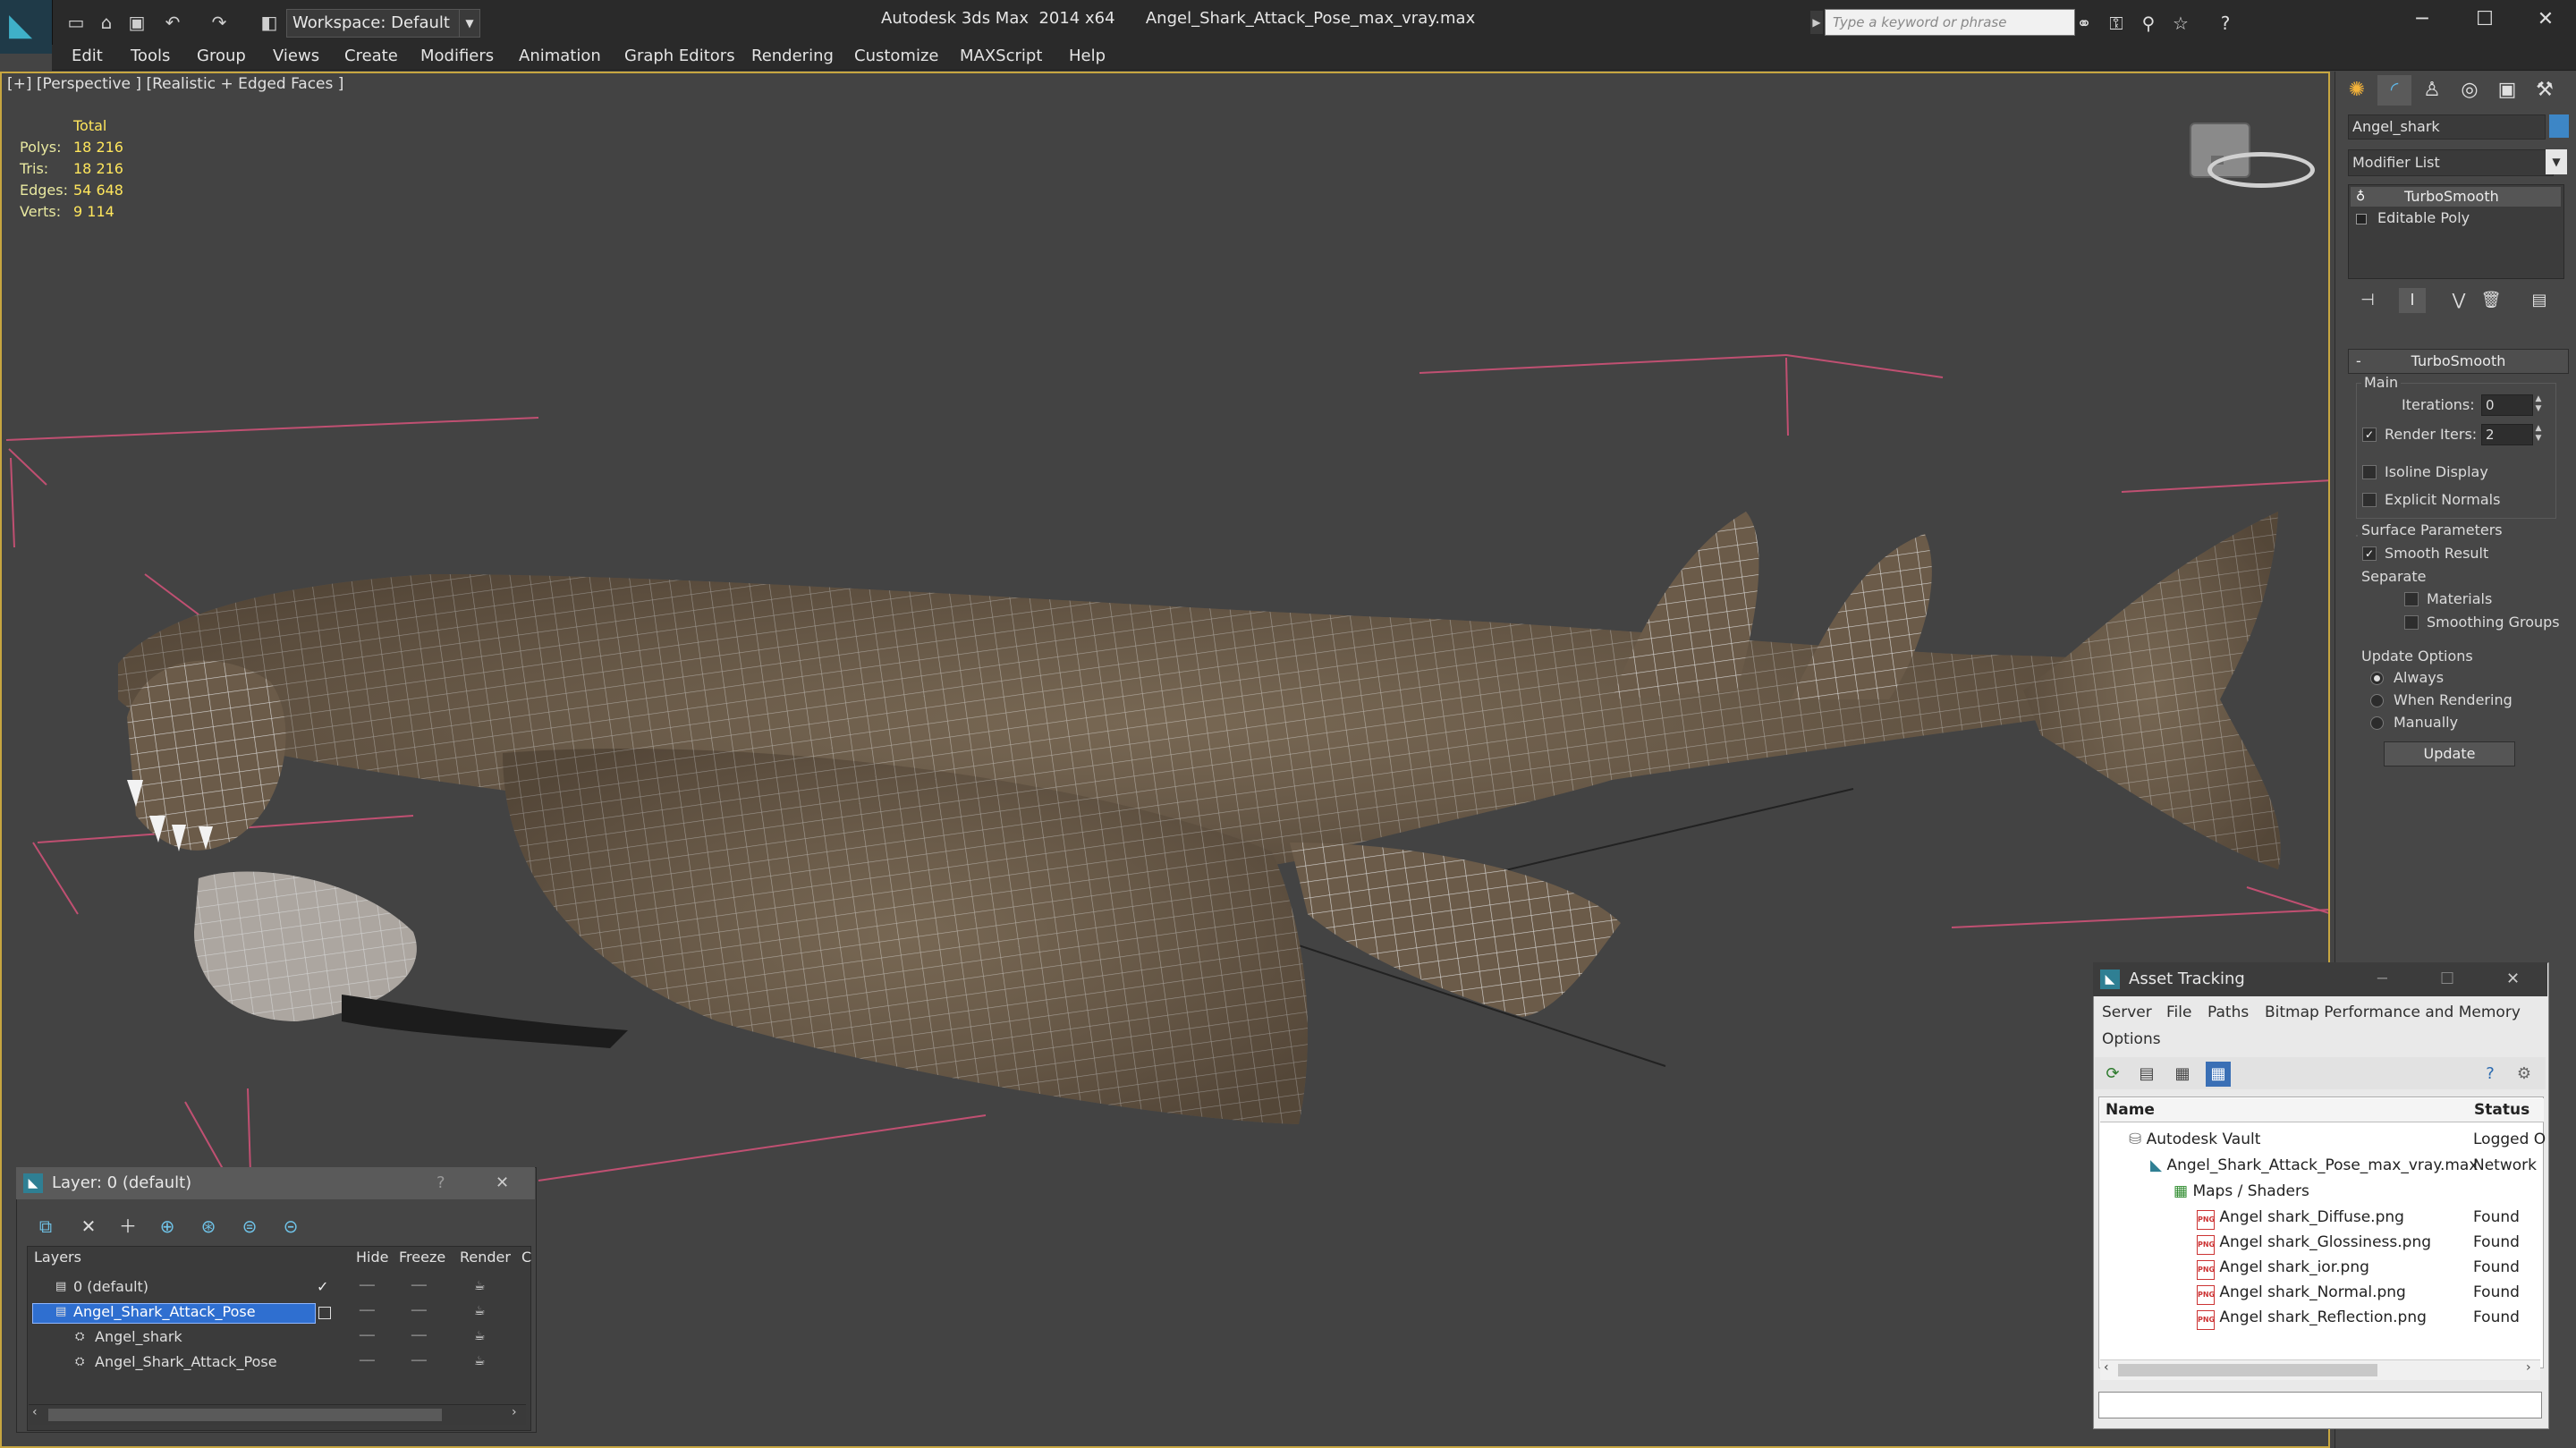  What do you see at coordinates (277, 1362) in the screenshot?
I see `layer-row: ⛭ Angel_Shark_Attack_Pose ── ── ☕` at bounding box center [277, 1362].